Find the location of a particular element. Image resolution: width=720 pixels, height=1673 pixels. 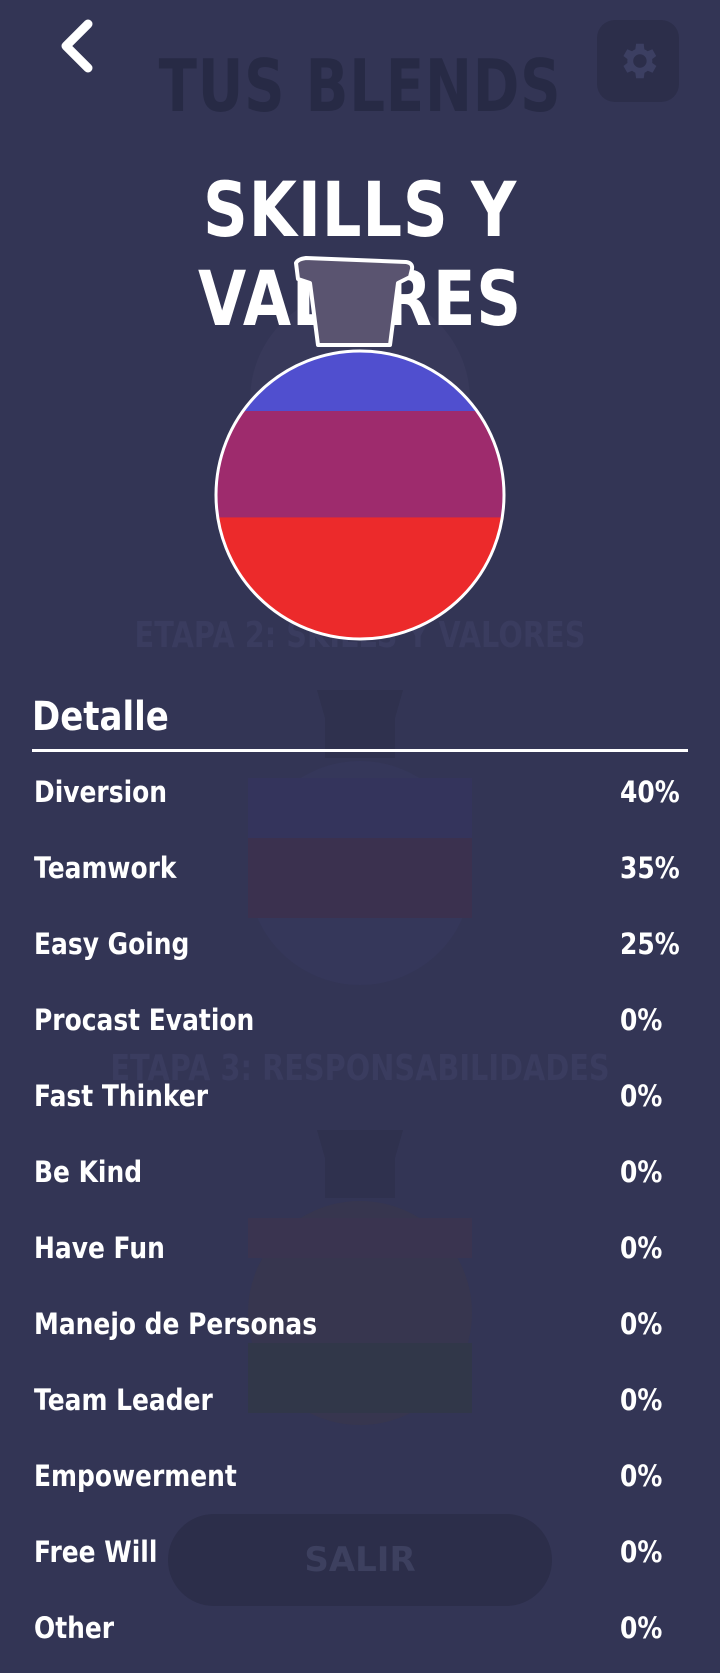

blend-flask is located at coordinates (360, 448).